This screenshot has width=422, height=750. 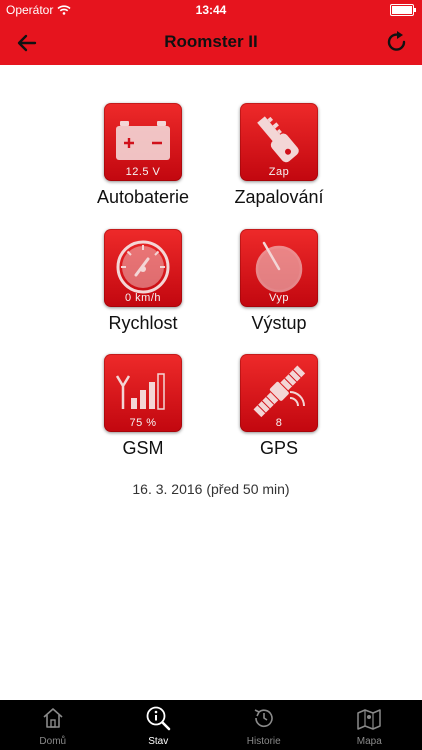 What do you see at coordinates (263, 718) in the screenshot?
I see `history-icon` at bounding box center [263, 718].